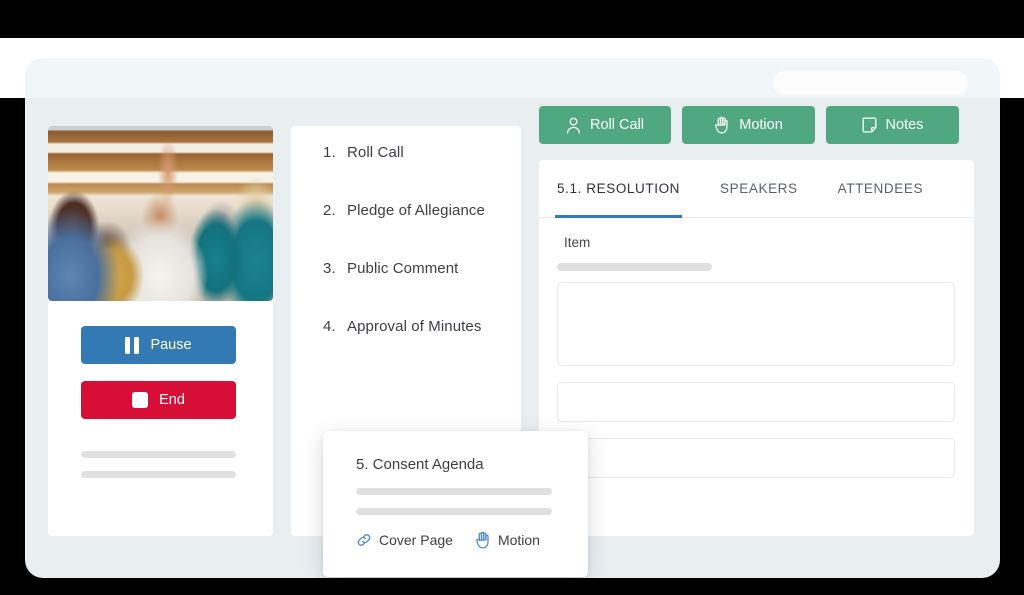  I want to click on cover-page-link: Cover Page, so click(404, 540).